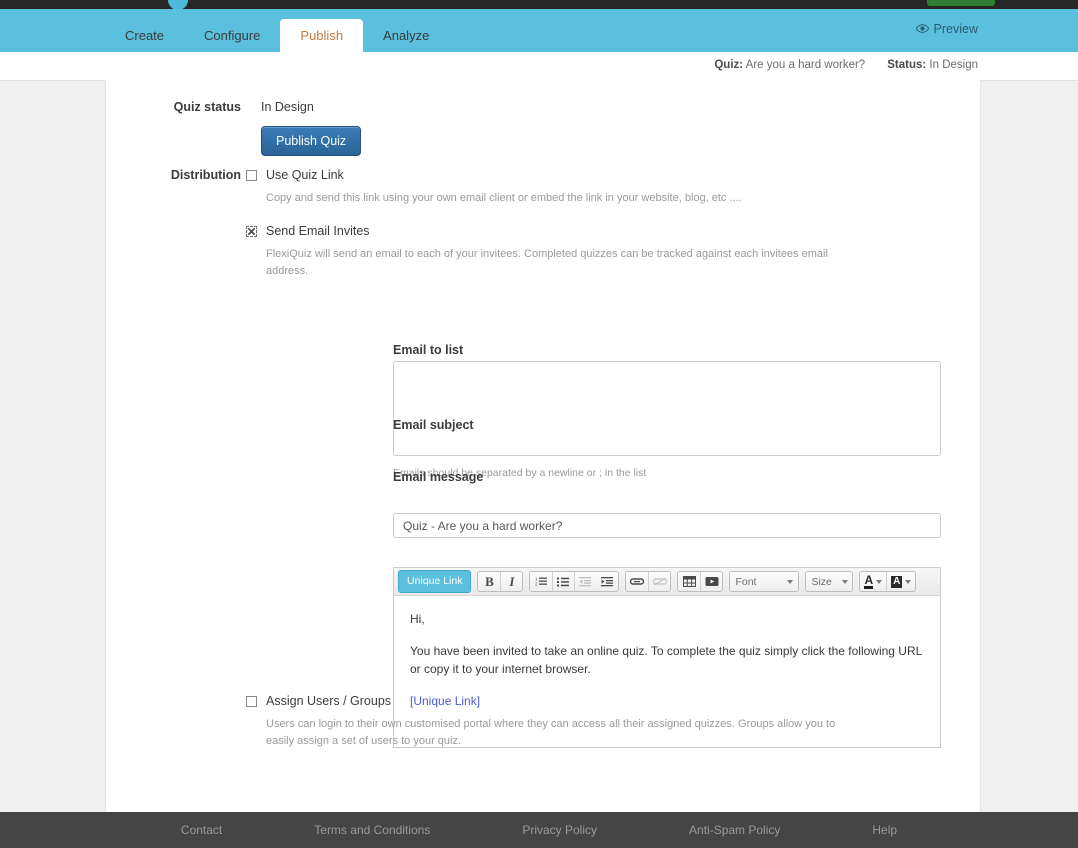 The height and width of the screenshot is (848, 1078). I want to click on quiz-label: Quiz:, so click(729, 65).